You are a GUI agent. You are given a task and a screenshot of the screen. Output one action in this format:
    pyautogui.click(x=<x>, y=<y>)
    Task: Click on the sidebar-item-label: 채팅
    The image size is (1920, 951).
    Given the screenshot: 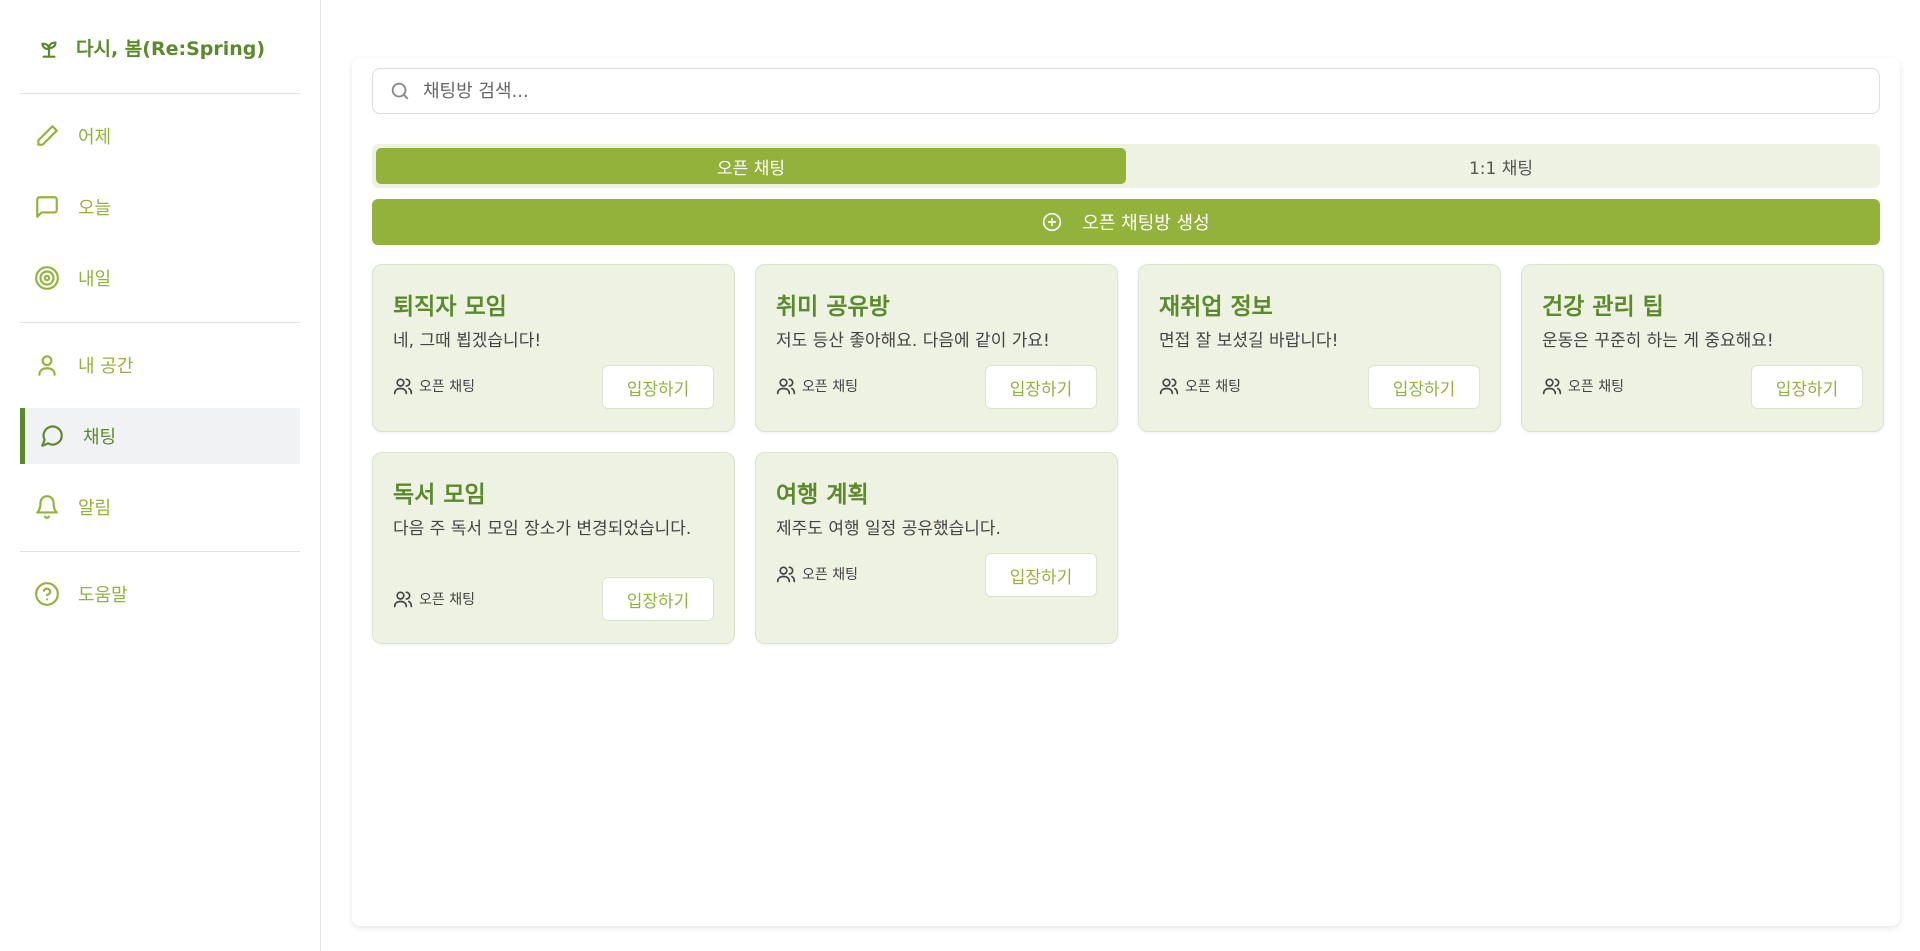 What is the action you would take?
    pyautogui.click(x=100, y=437)
    